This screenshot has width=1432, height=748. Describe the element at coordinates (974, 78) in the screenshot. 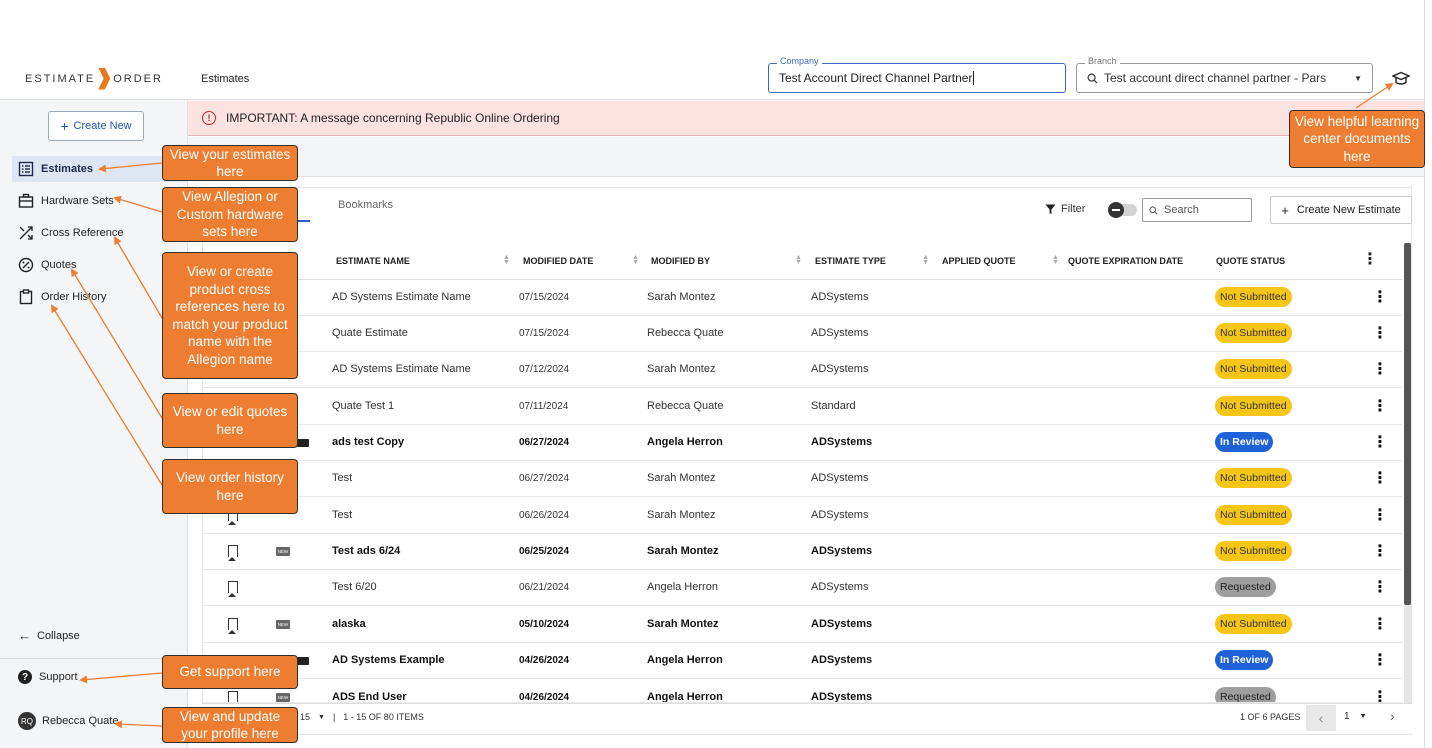

I see `text-cursor` at that location.